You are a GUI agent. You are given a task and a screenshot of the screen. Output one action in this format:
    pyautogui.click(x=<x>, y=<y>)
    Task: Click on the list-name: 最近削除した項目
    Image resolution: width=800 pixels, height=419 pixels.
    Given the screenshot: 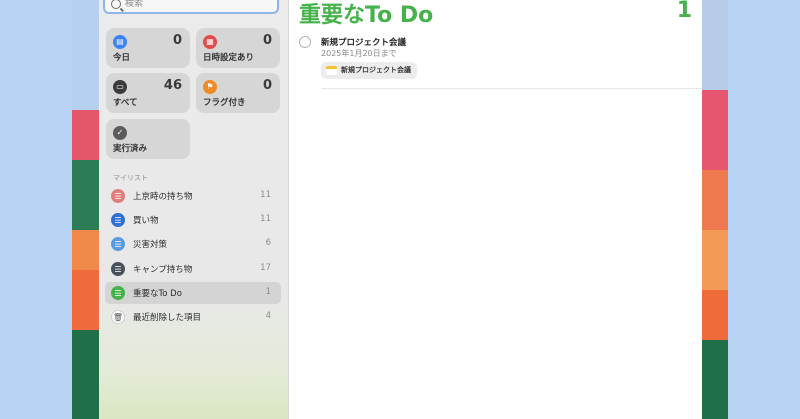 What is the action you would take?
    pyautogui.click(x=167, y=318)
    